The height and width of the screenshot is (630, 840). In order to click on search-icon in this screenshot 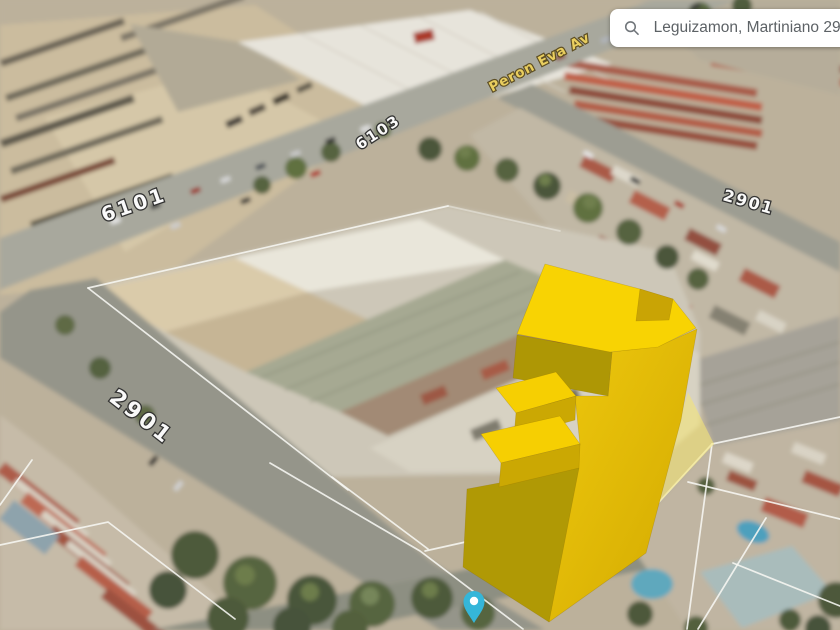, I will do `click(631, 28)`.